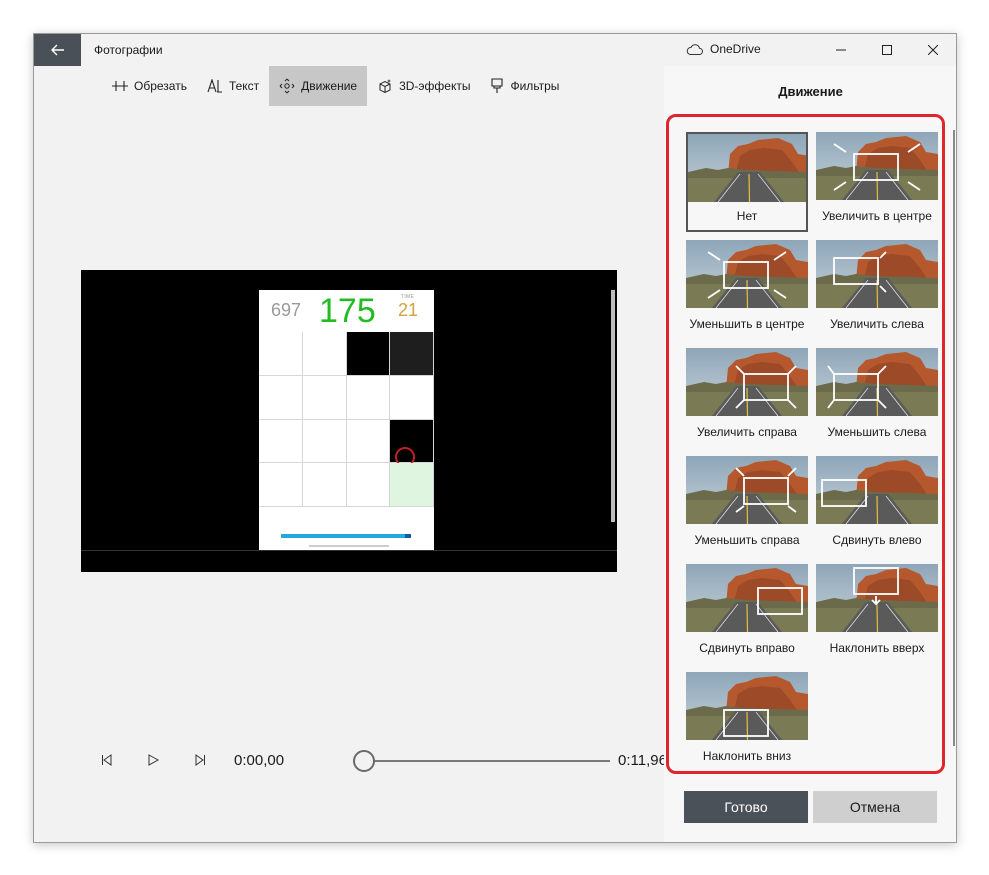 The height and width of the screenshot is (875, 989). I want to click on tool-trim-label: Обрезать, so click(160, 86).